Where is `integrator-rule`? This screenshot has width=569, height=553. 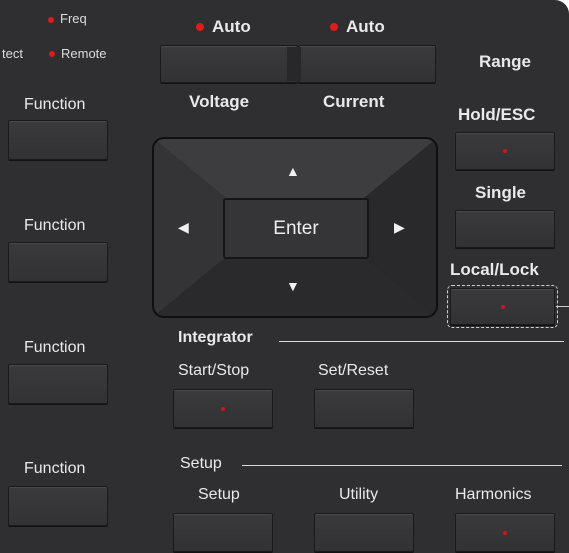
integrator-rule is located at coordinates (421, 341).